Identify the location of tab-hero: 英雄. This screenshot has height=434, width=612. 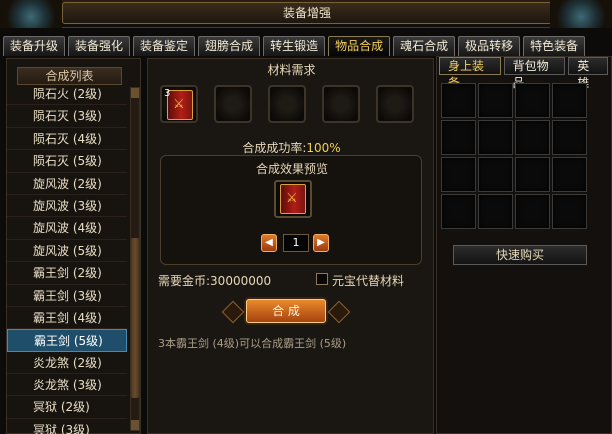
(588, 73).